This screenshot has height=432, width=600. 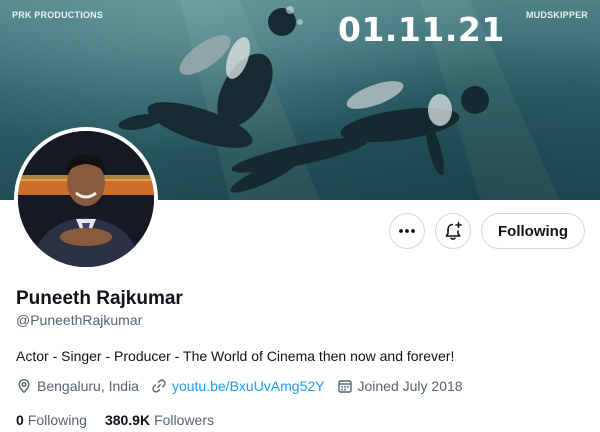 I want to click on website-link: youtu.be/BxuUvAmg52Y, so click(x=248, y=386).